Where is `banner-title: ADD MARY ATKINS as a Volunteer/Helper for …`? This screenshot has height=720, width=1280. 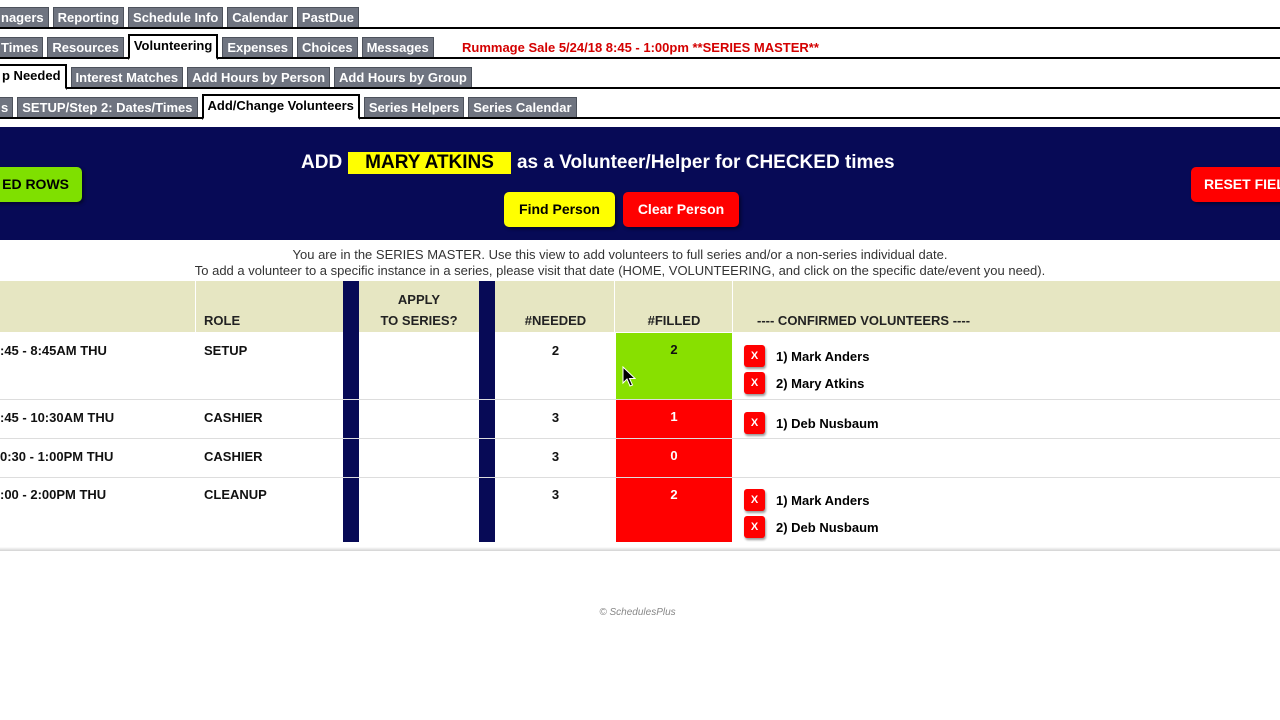
banner-title: ADD MARY ATKINS as a Volunteer/Helper for … is located at coordinates (598, 163).